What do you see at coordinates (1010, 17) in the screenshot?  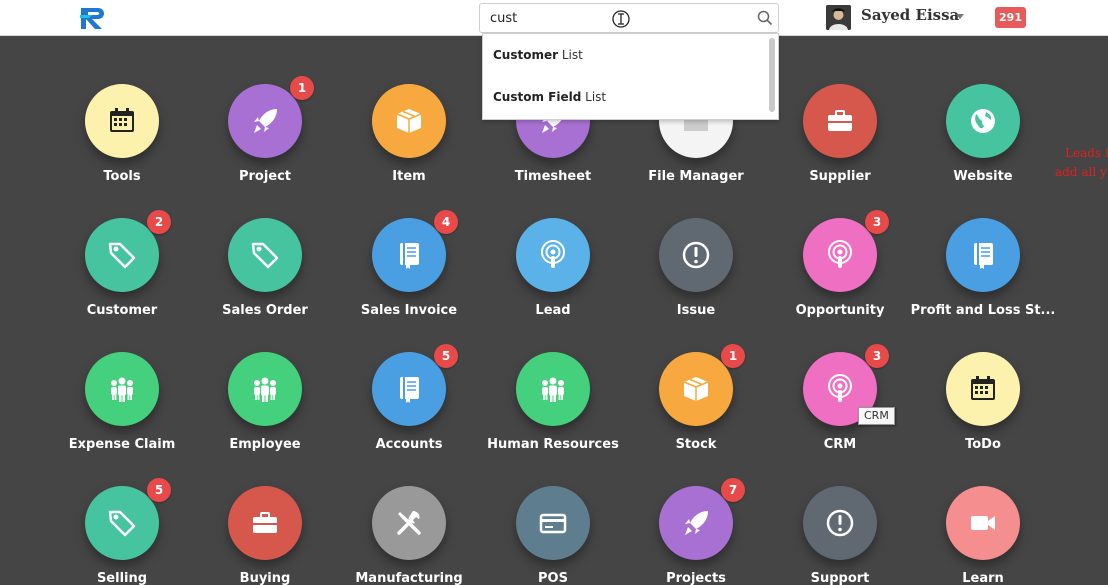 I see `notification-badge: 291` at bounding box center [1010, 17].